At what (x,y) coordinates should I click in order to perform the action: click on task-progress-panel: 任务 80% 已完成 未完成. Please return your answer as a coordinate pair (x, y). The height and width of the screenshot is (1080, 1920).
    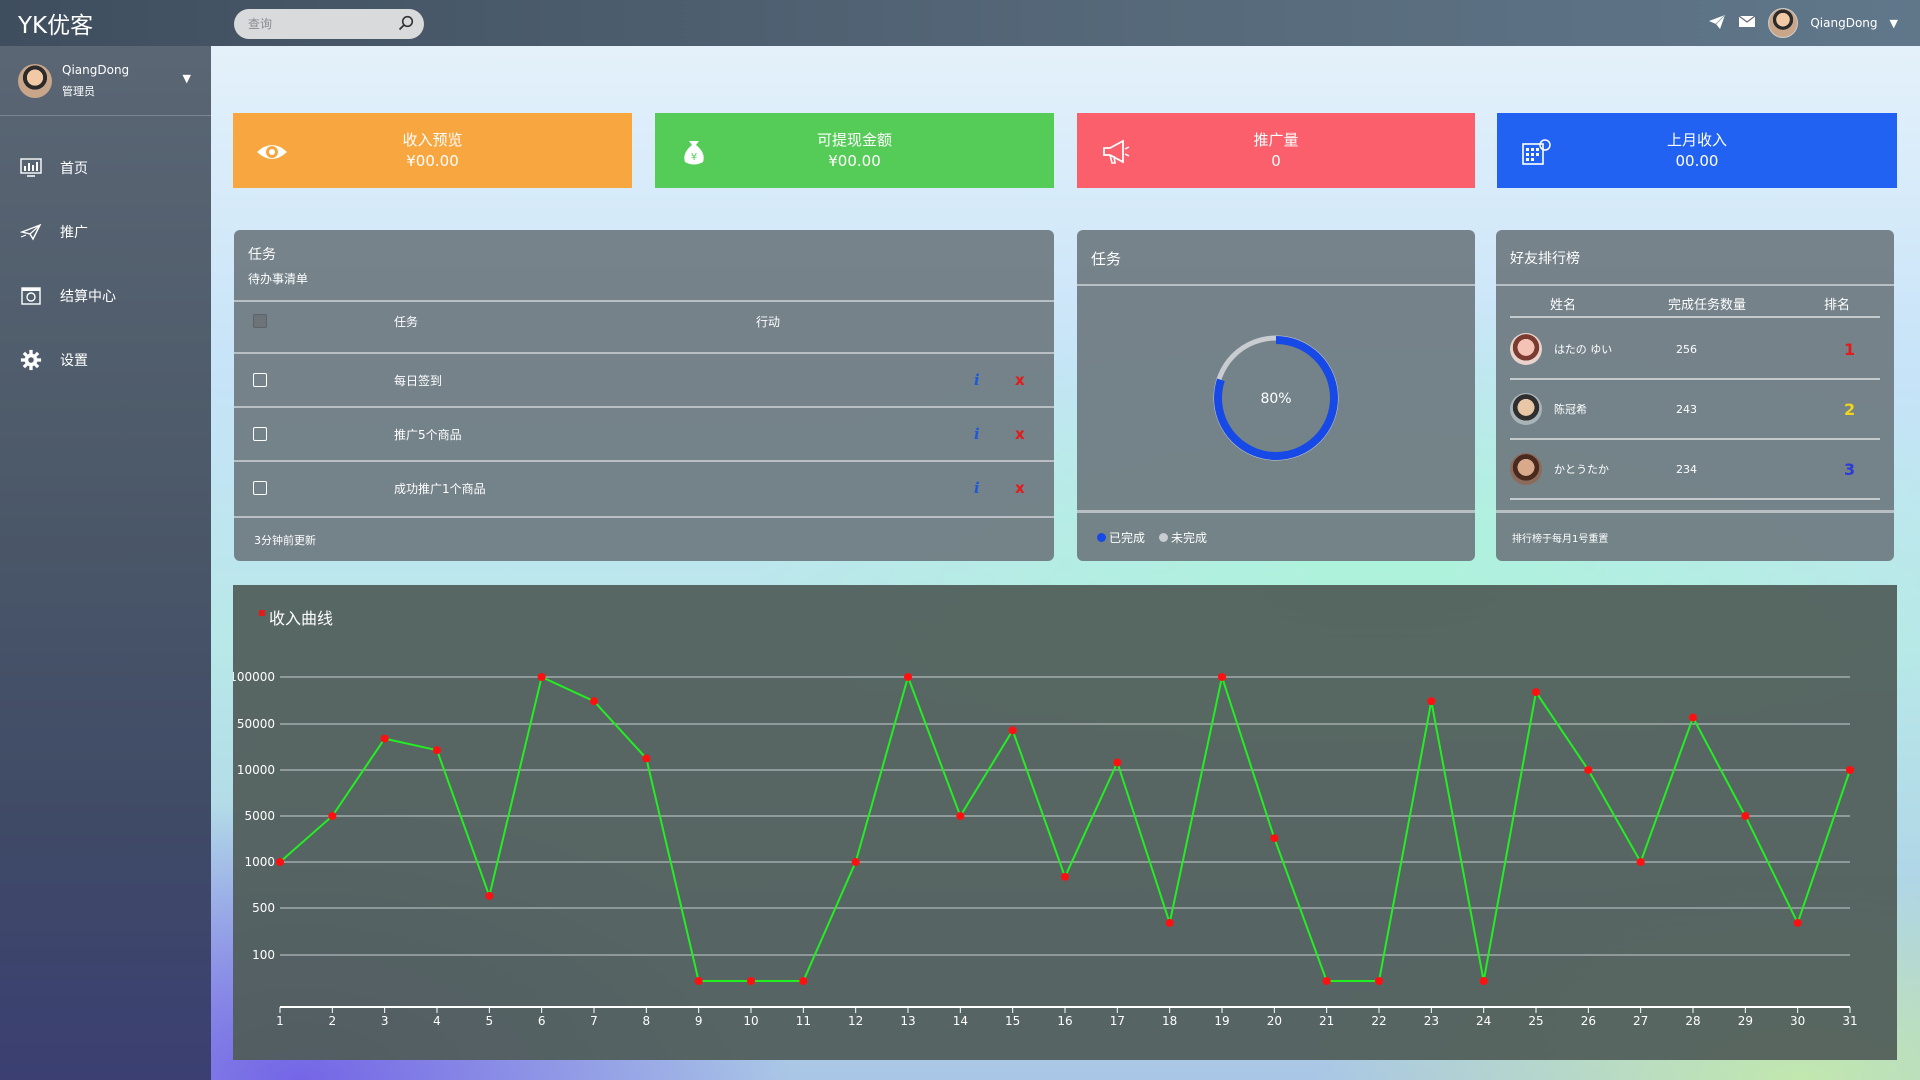
    Looking at the image, I should click on (1276, 395).